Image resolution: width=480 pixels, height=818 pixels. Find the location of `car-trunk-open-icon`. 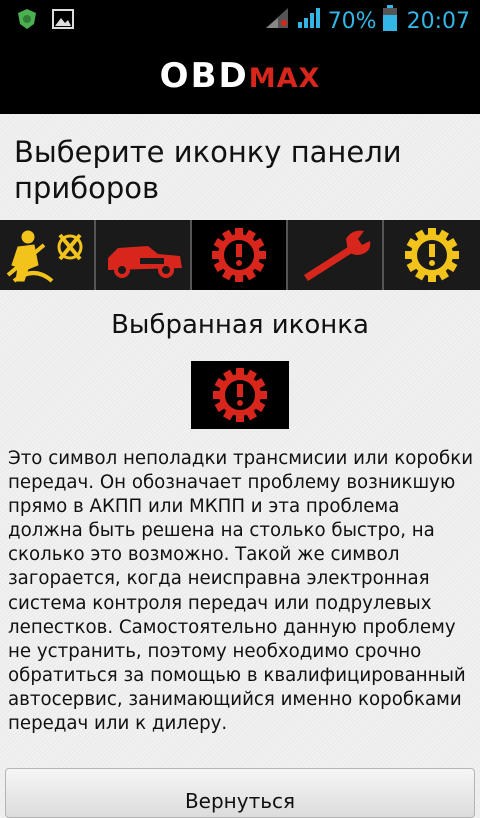

car-trunk-open-icon is located at coordinates (145, 262).